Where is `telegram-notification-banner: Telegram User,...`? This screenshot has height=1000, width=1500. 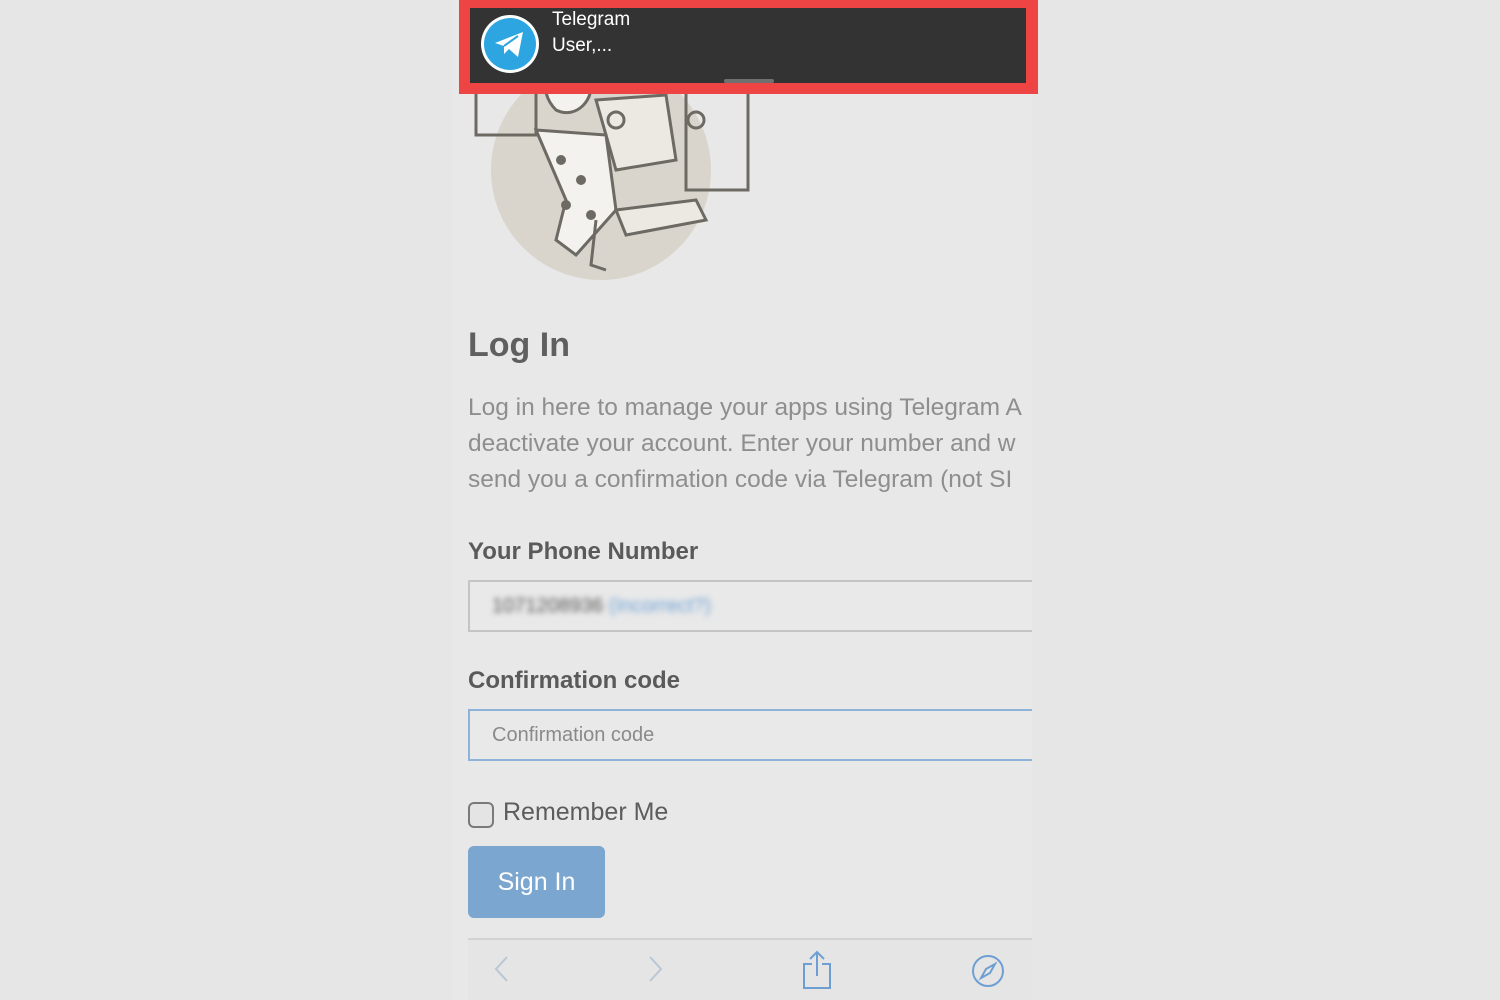 telegram-notification-banner: Telegram User,... is located at coordinates (748, 45).